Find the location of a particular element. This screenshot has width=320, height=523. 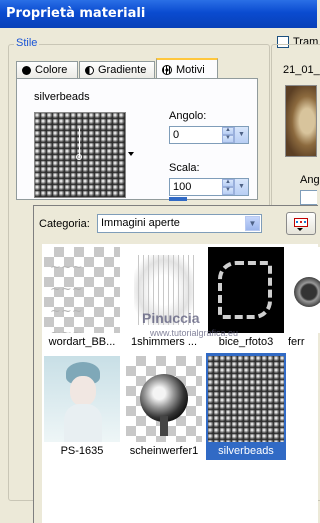

view-options-icon is located at coordinates (301, 222).